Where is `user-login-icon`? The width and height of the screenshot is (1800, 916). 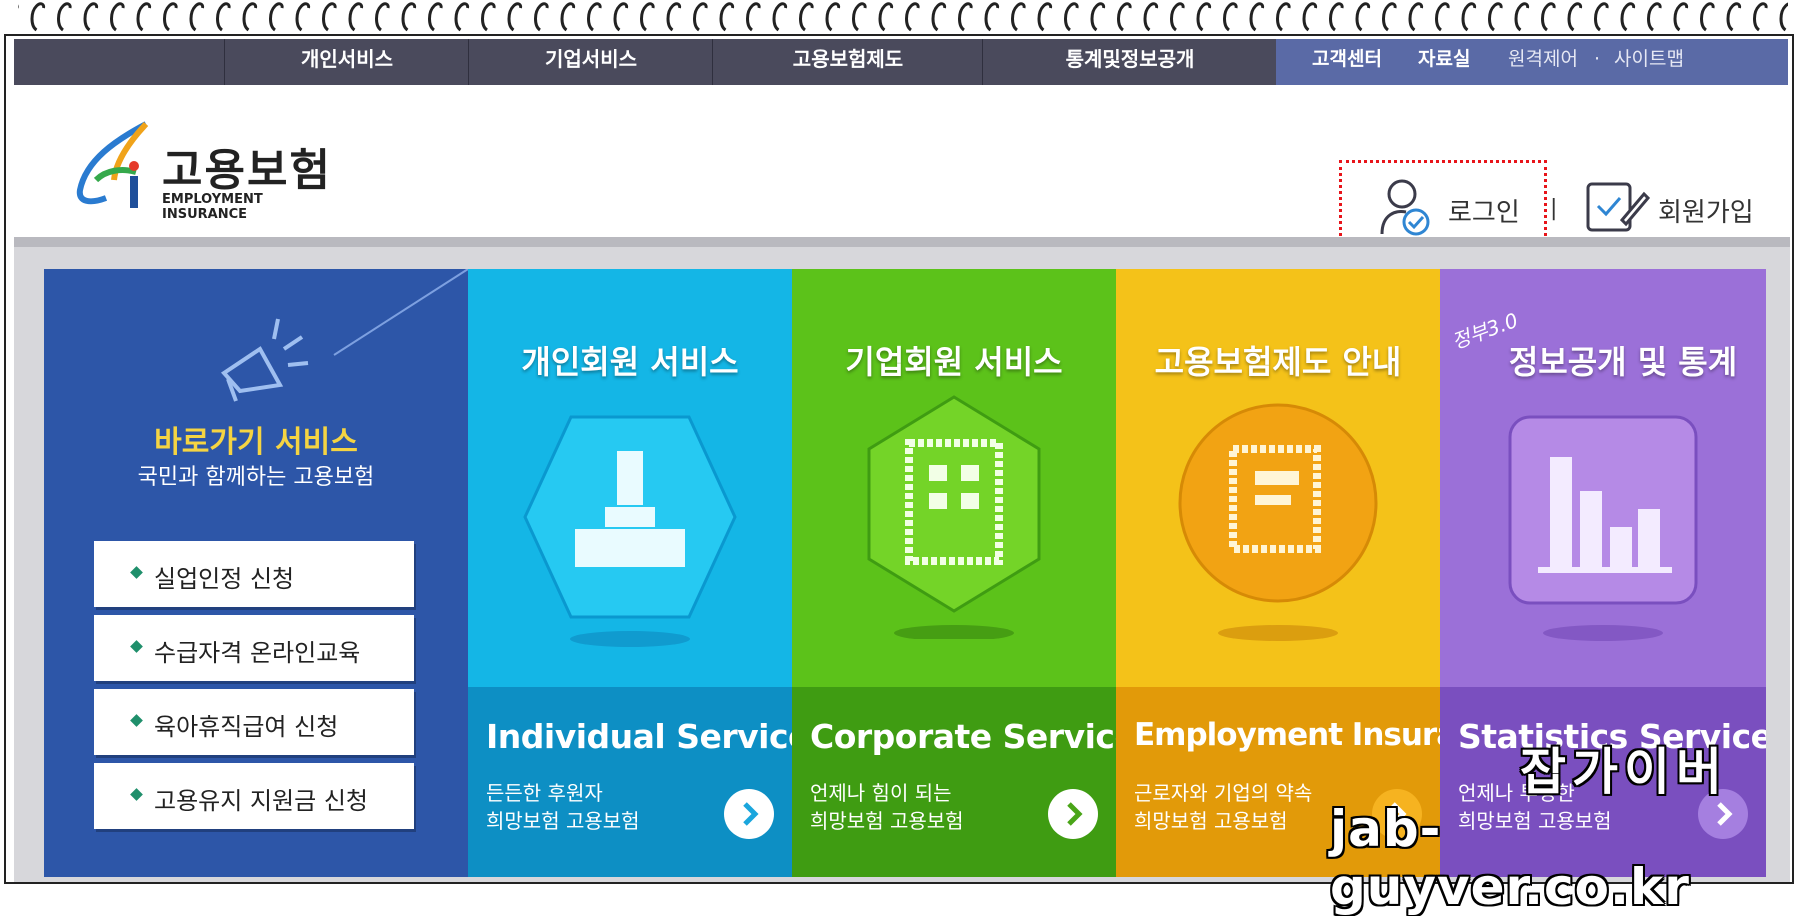
user-login-icon is located at coordinates (1405, 207).